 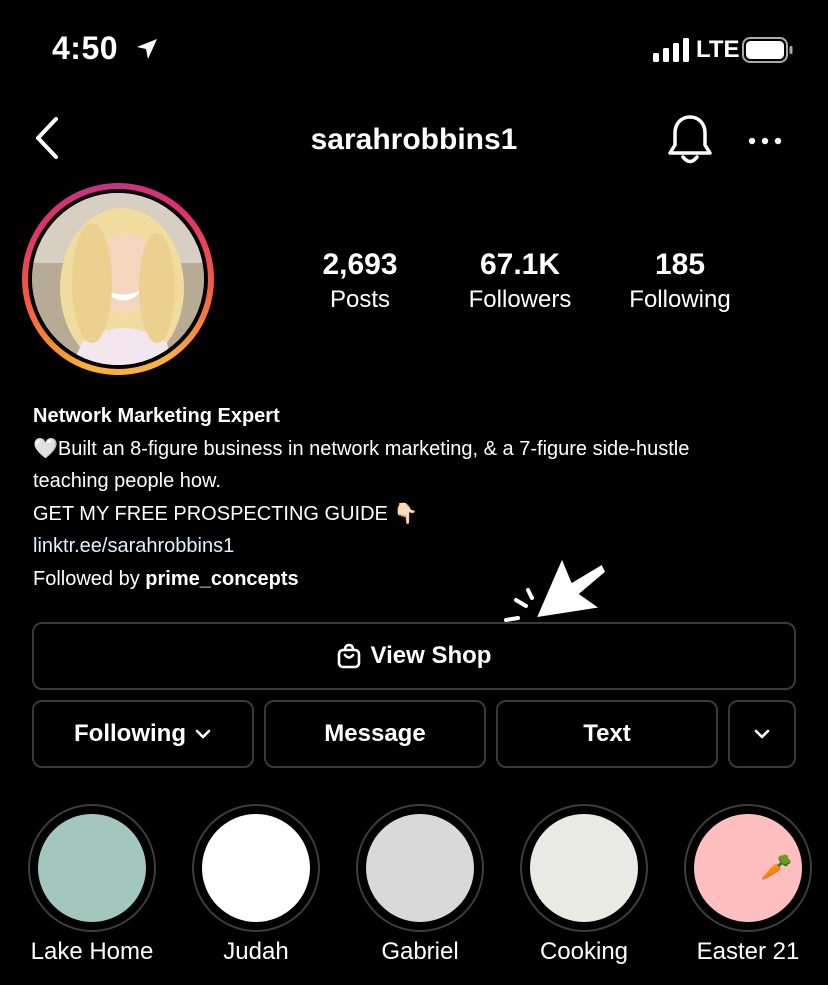 What do you see at coordinates (680, 299) in the screenshot?
I see `following-label: Following` at bounding box center [680, 299].